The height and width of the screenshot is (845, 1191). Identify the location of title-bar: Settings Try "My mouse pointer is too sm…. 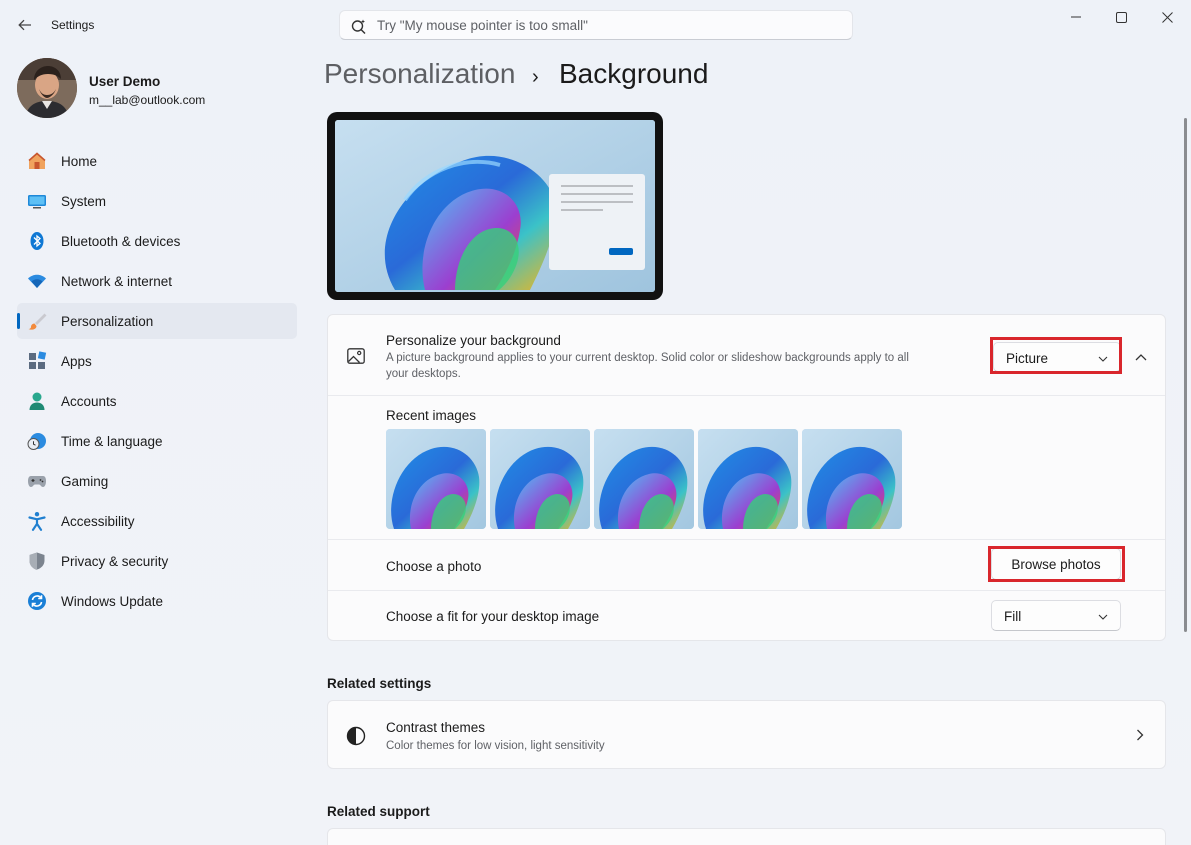
(595, 24).